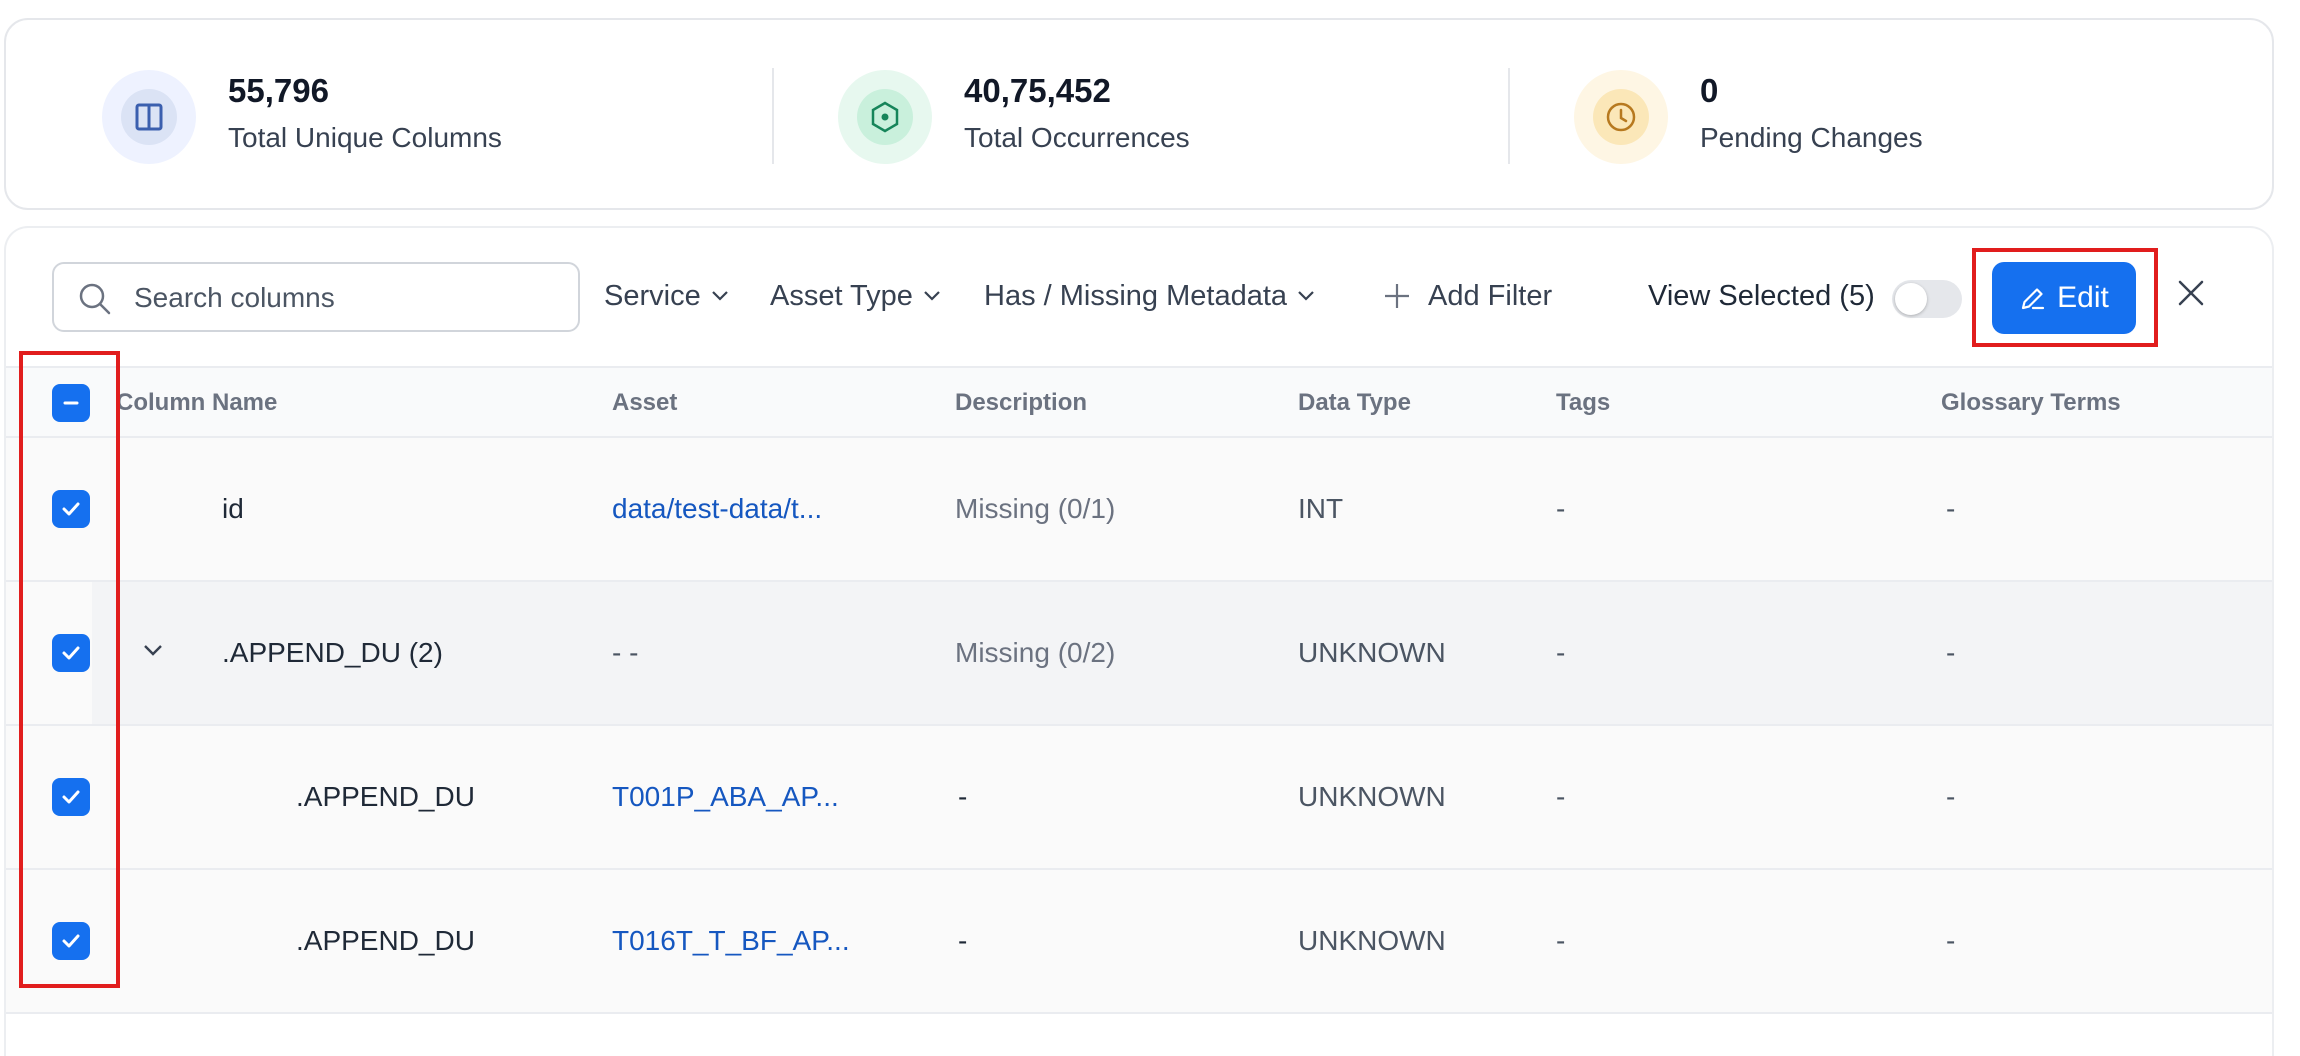 This screenshot has height=1056, width=2300. Describe the element at coordinates (625, 652) in the screenshot. I see `asset: - -` at that location.